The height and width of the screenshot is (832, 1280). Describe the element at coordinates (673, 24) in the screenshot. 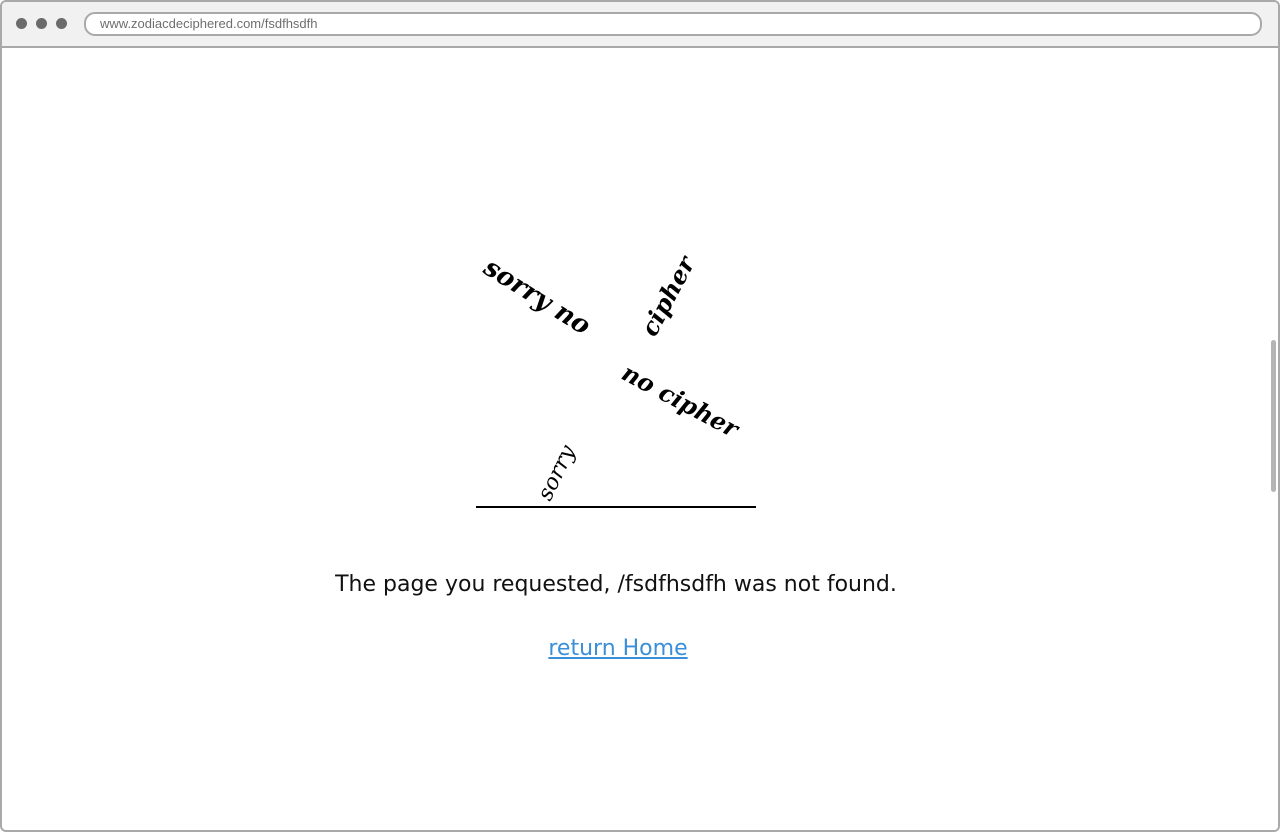

I see `address-bar: www.zodiacdeciphered.com/fsdfhsdfh` at that location.